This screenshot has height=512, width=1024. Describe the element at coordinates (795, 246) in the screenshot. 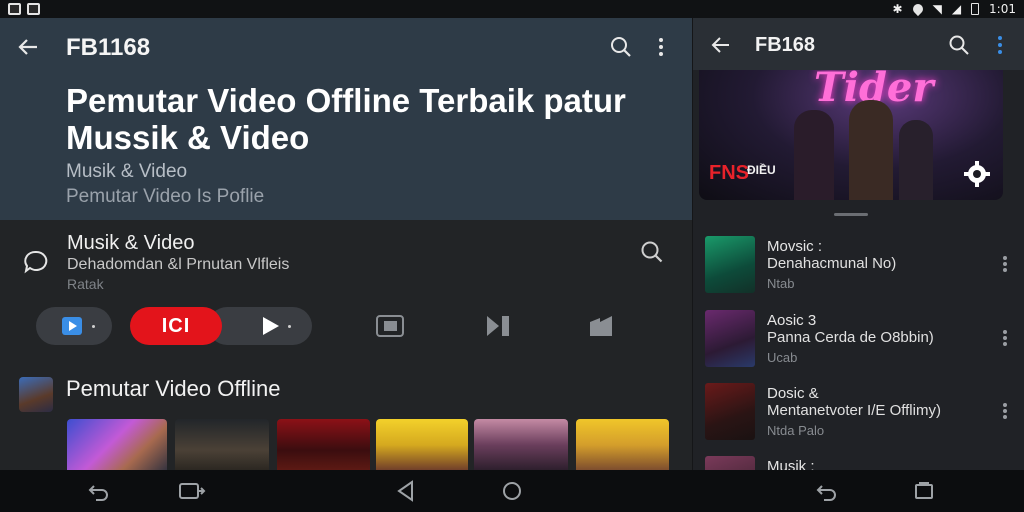

I see `list-item-title: Movsic :` at that location.